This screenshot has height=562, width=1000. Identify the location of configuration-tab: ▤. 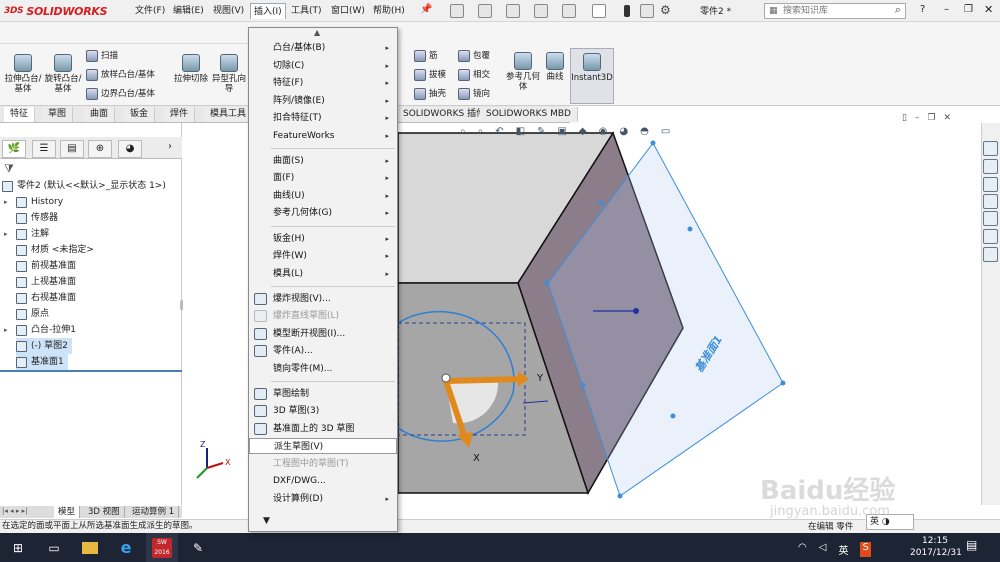
(72, 149).